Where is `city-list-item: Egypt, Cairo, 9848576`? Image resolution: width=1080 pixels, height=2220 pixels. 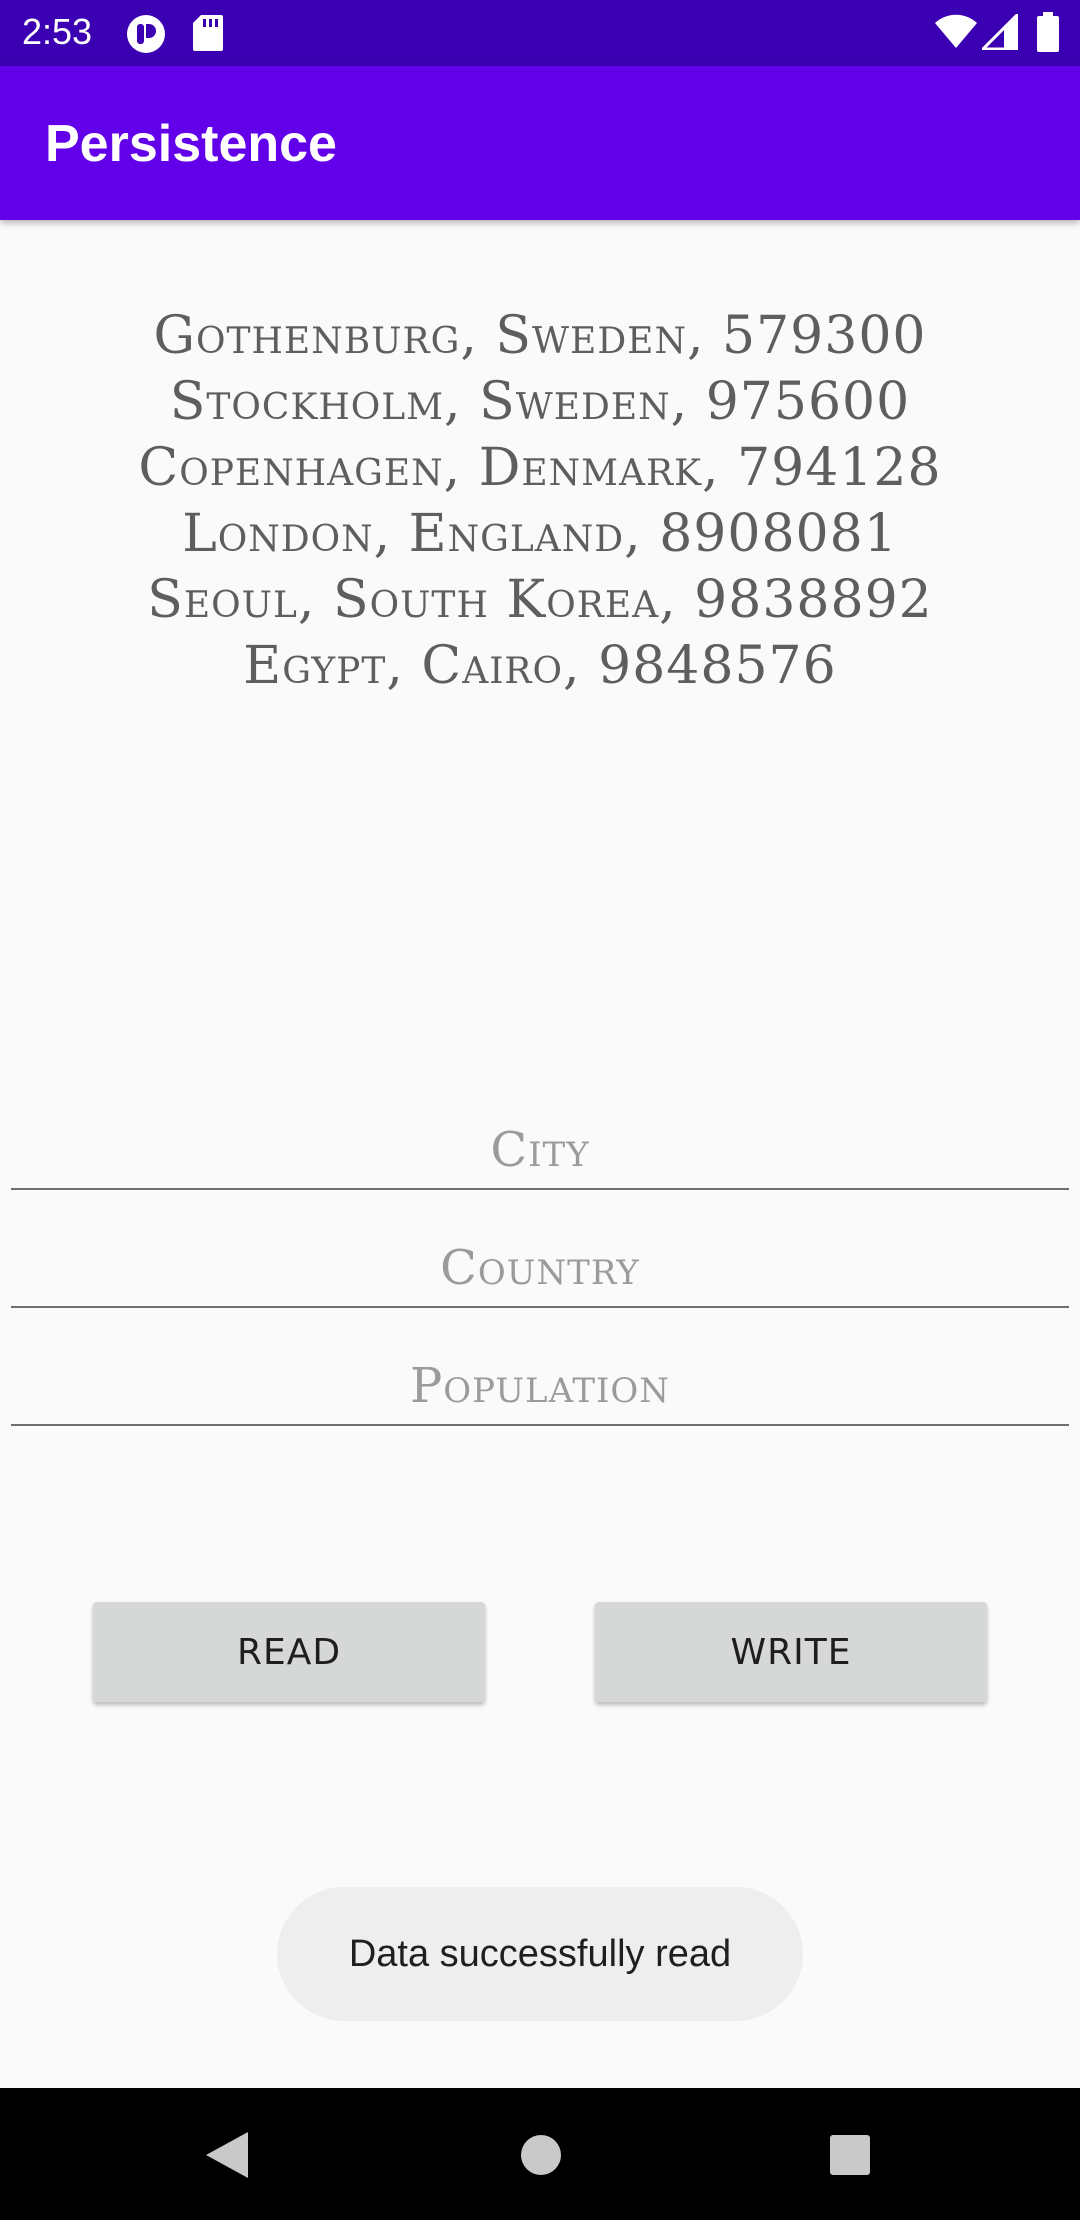 city-list-item: Egypt, Cairo, 9848576 is located at coordinates (540, 666).